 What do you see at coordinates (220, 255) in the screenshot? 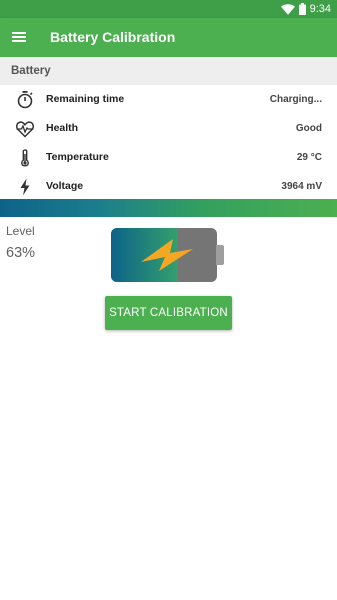
I see `battery-tip` at bounding box center [220, 255].